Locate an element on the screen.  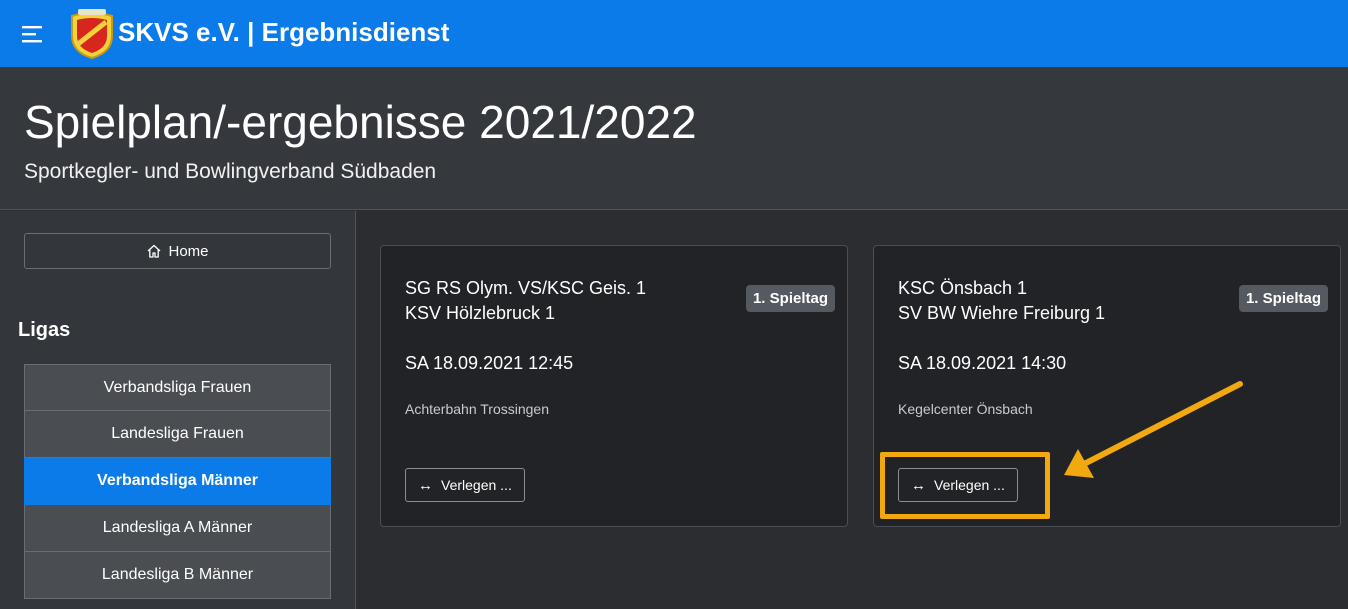
app-title: SKVS e.V. | Ergebnisdienst is located at coordinates (283, 32).